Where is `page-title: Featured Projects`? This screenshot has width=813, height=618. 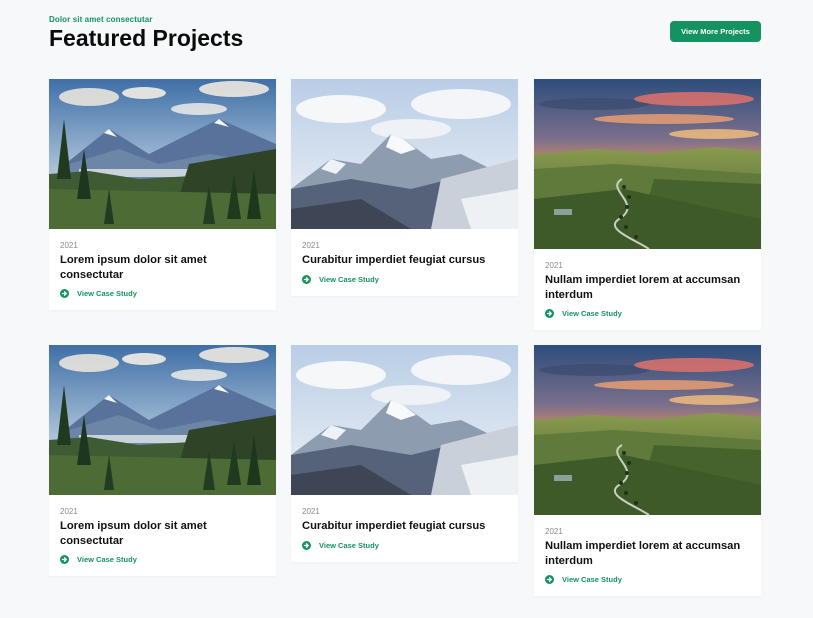 page-title: Featured Projects is located at coordinates (146, 38).